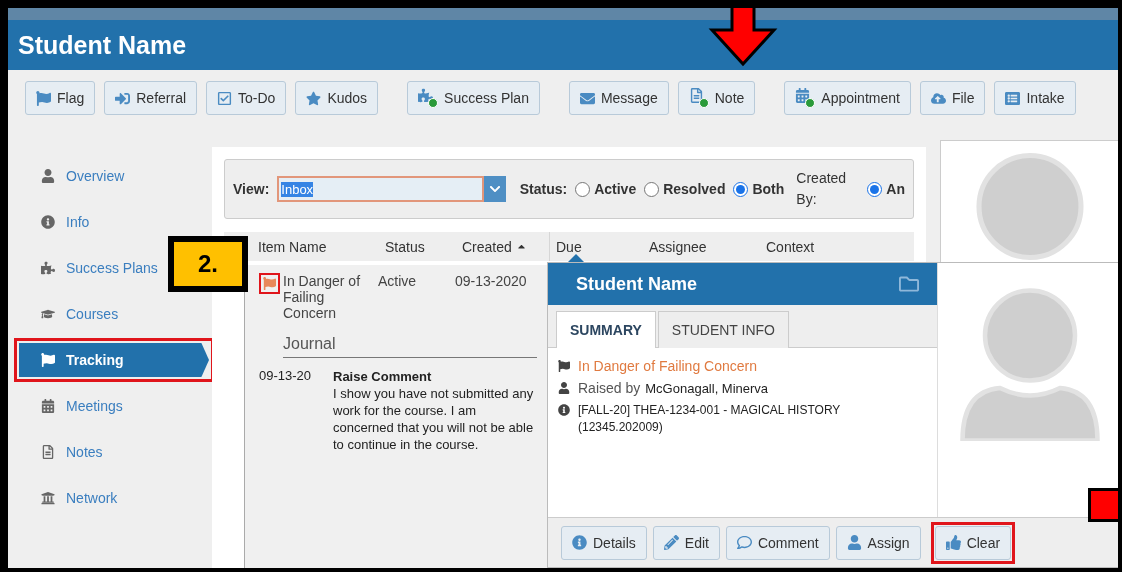  Describe the element at coordinates (337, 98) in the screenshot. I see `toolbar-button: Kudos` at that location.